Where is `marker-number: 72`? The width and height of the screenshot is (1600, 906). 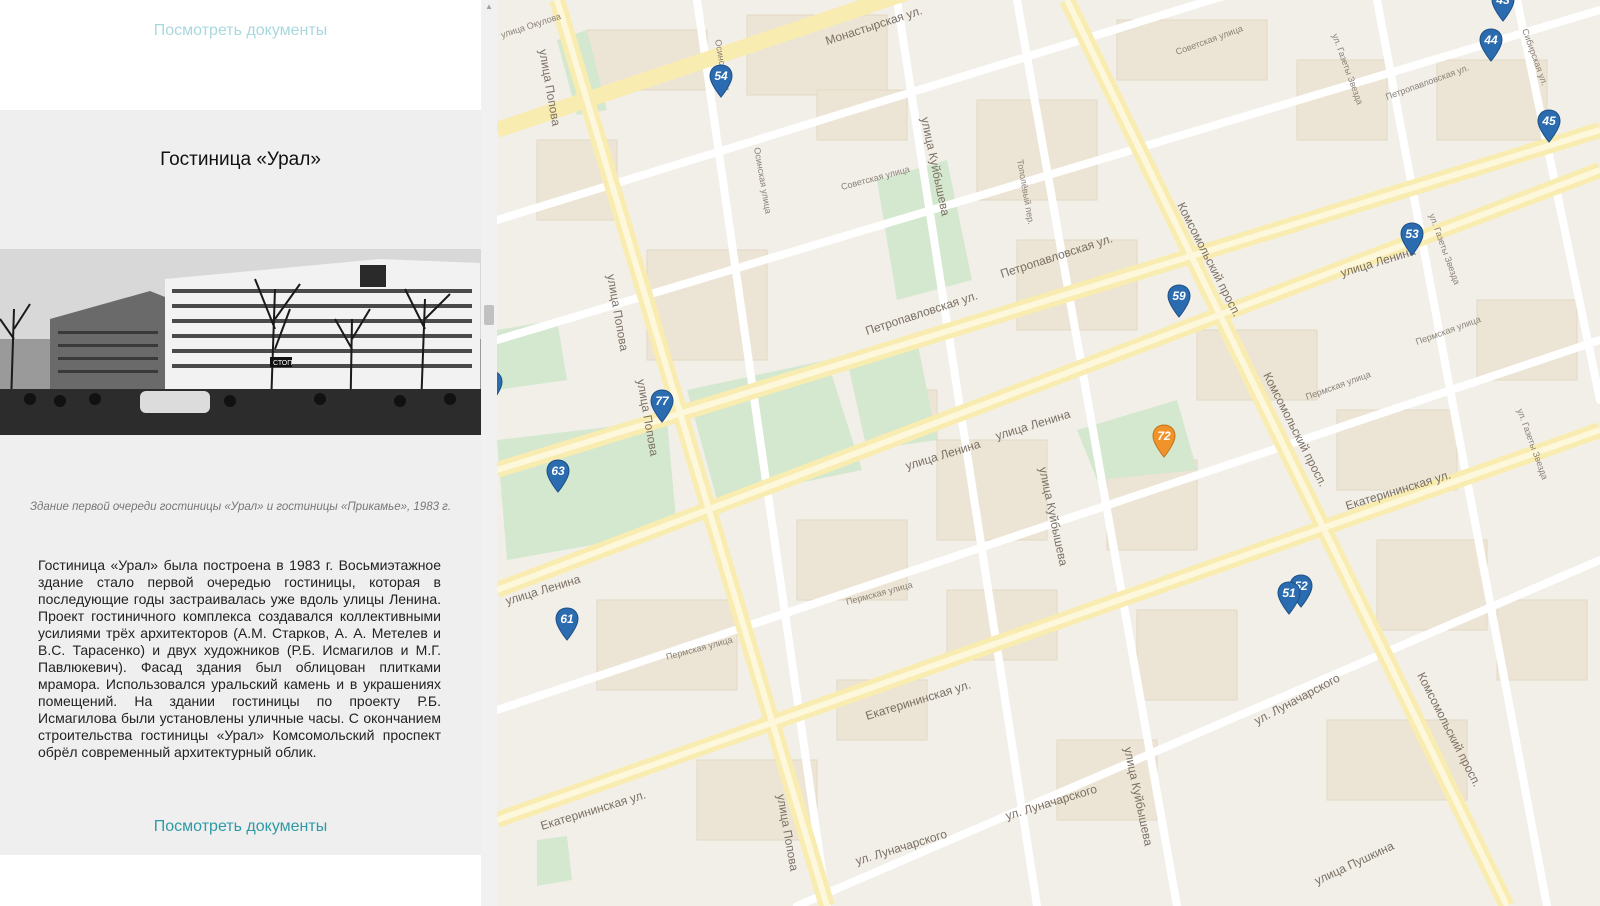
marker-number: 72 is located at coordinates (1164, 436).